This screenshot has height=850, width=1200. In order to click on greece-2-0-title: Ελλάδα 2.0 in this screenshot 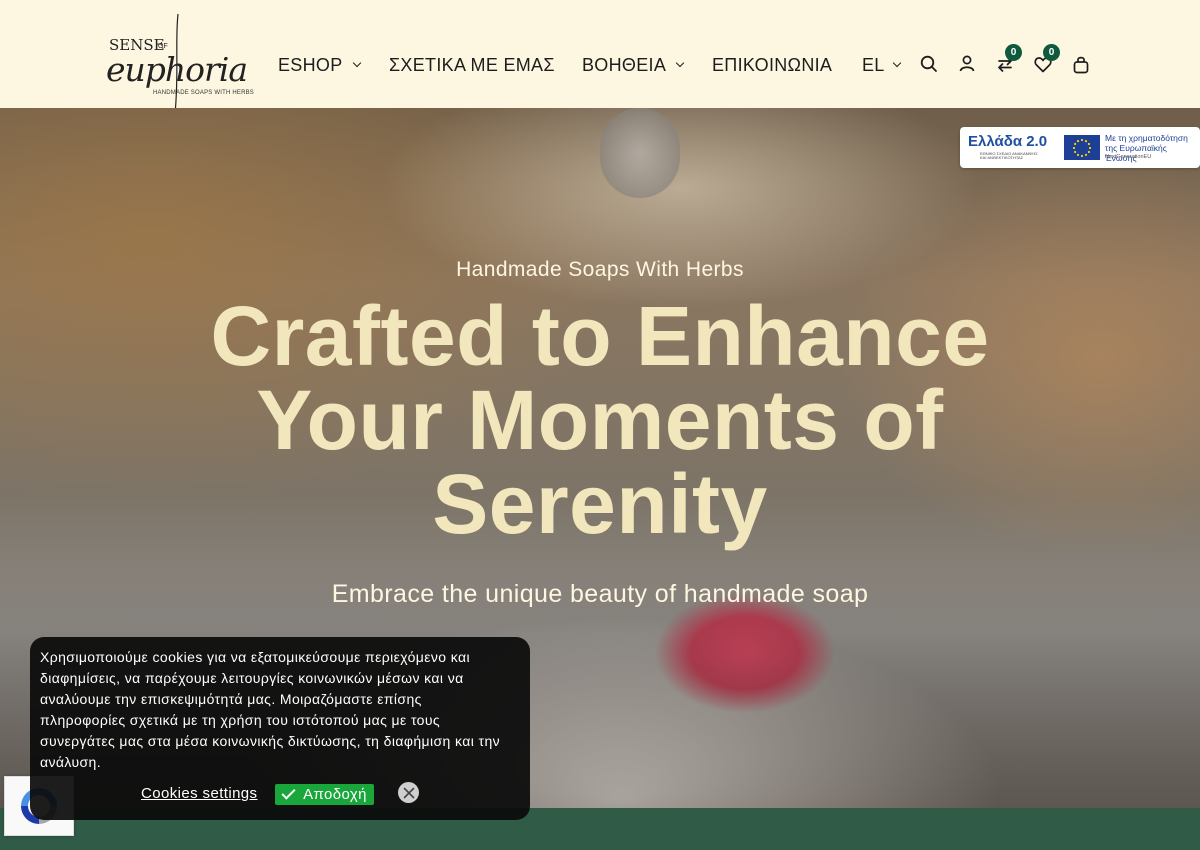, I will do `click(1008, 141)`.